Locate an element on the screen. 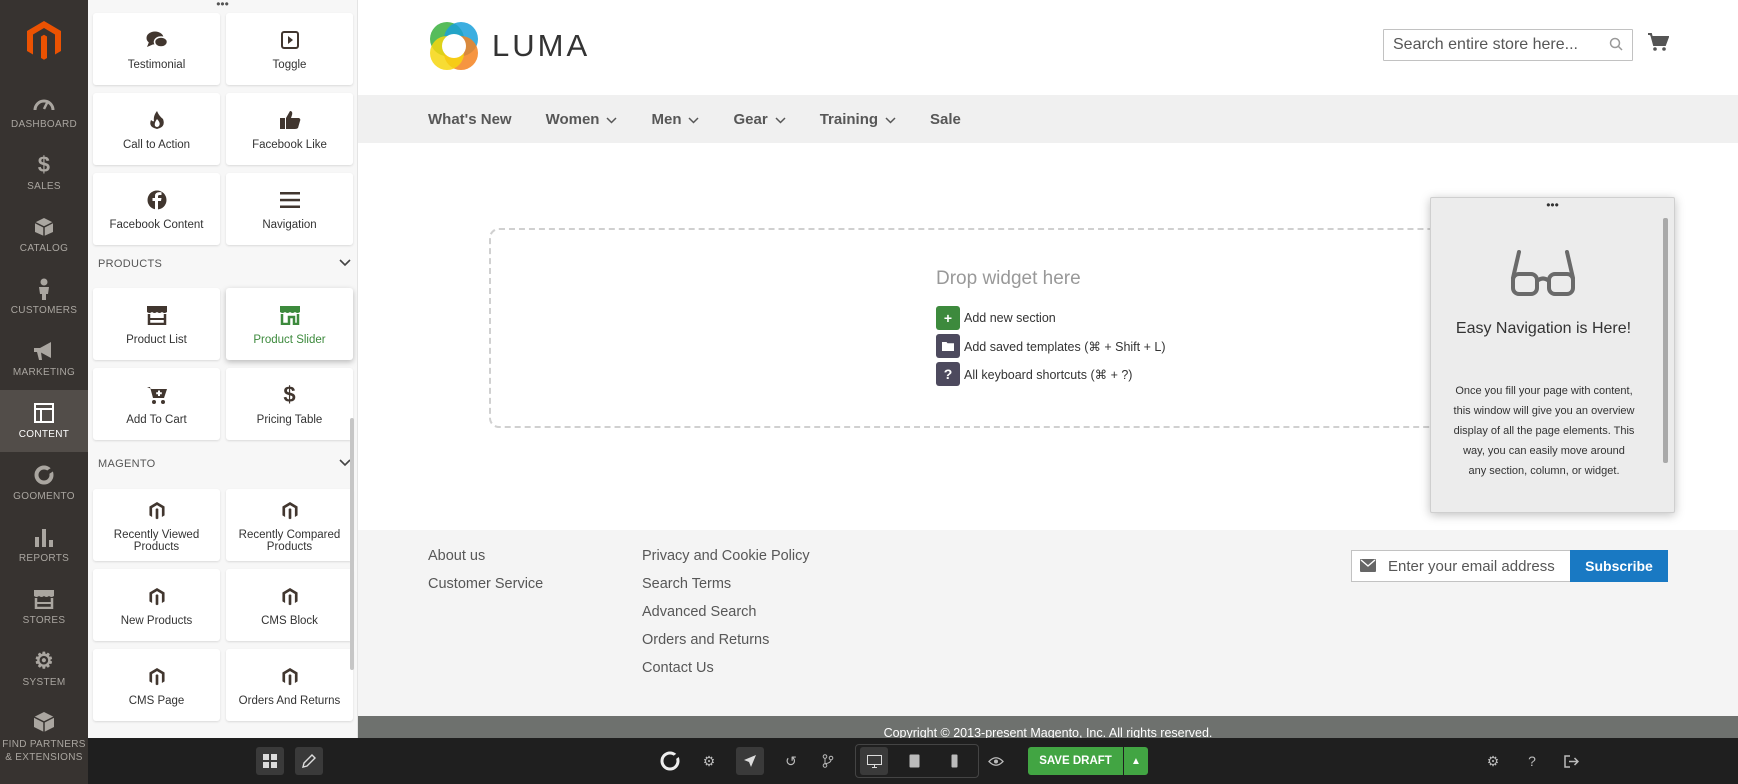 Image resolution: width=1738 pixels, height=784 pixels. widget-testimonial: Testimonial is located at coordinates (156, 49).